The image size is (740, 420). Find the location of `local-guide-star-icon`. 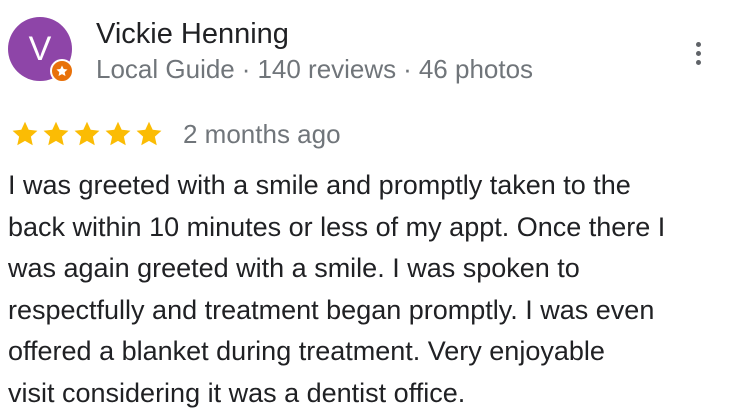

local-guide-star-icon is located at coordinates (62, 71).